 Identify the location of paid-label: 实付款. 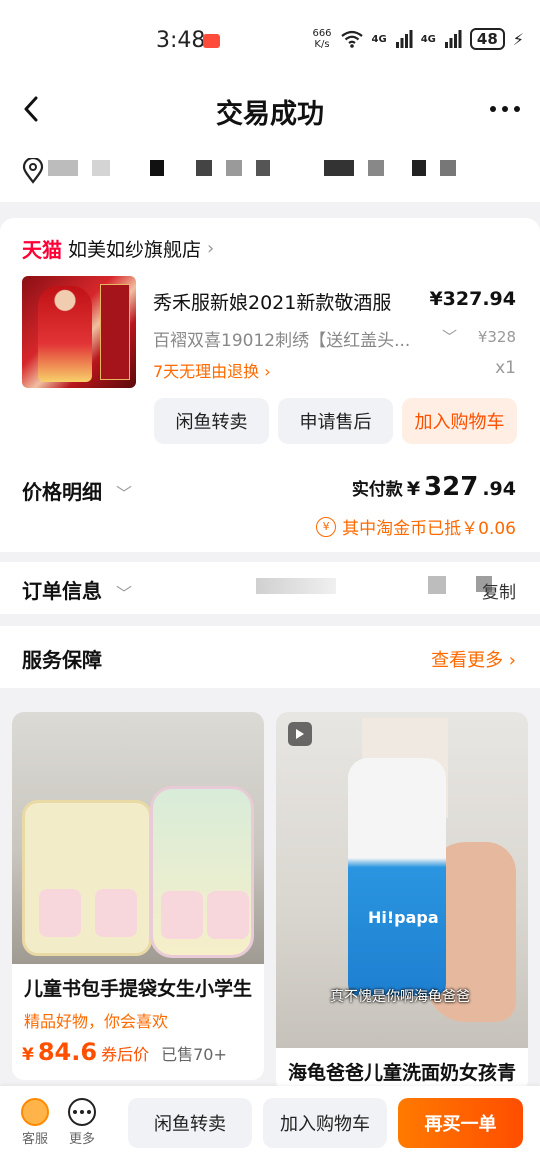
(377, 490).